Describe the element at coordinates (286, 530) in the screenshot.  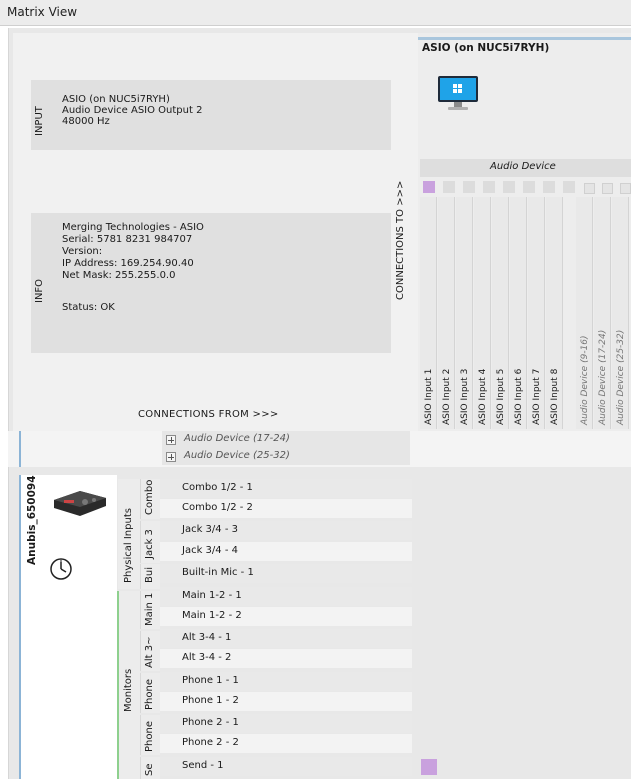
I see `input-channel-row: Jack 3/4 - 3` at that location.